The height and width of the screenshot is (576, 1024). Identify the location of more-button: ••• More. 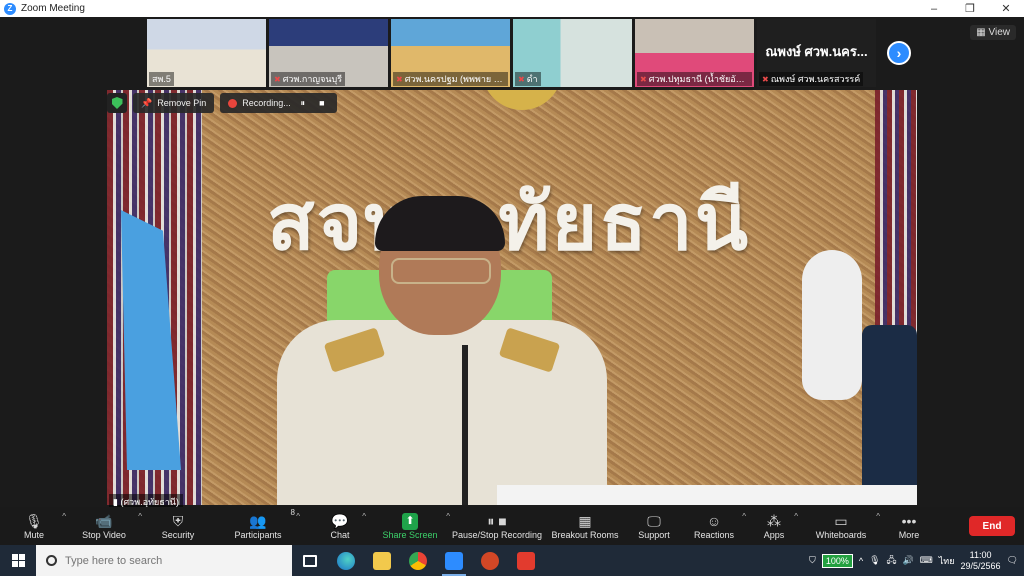
(909, 526).